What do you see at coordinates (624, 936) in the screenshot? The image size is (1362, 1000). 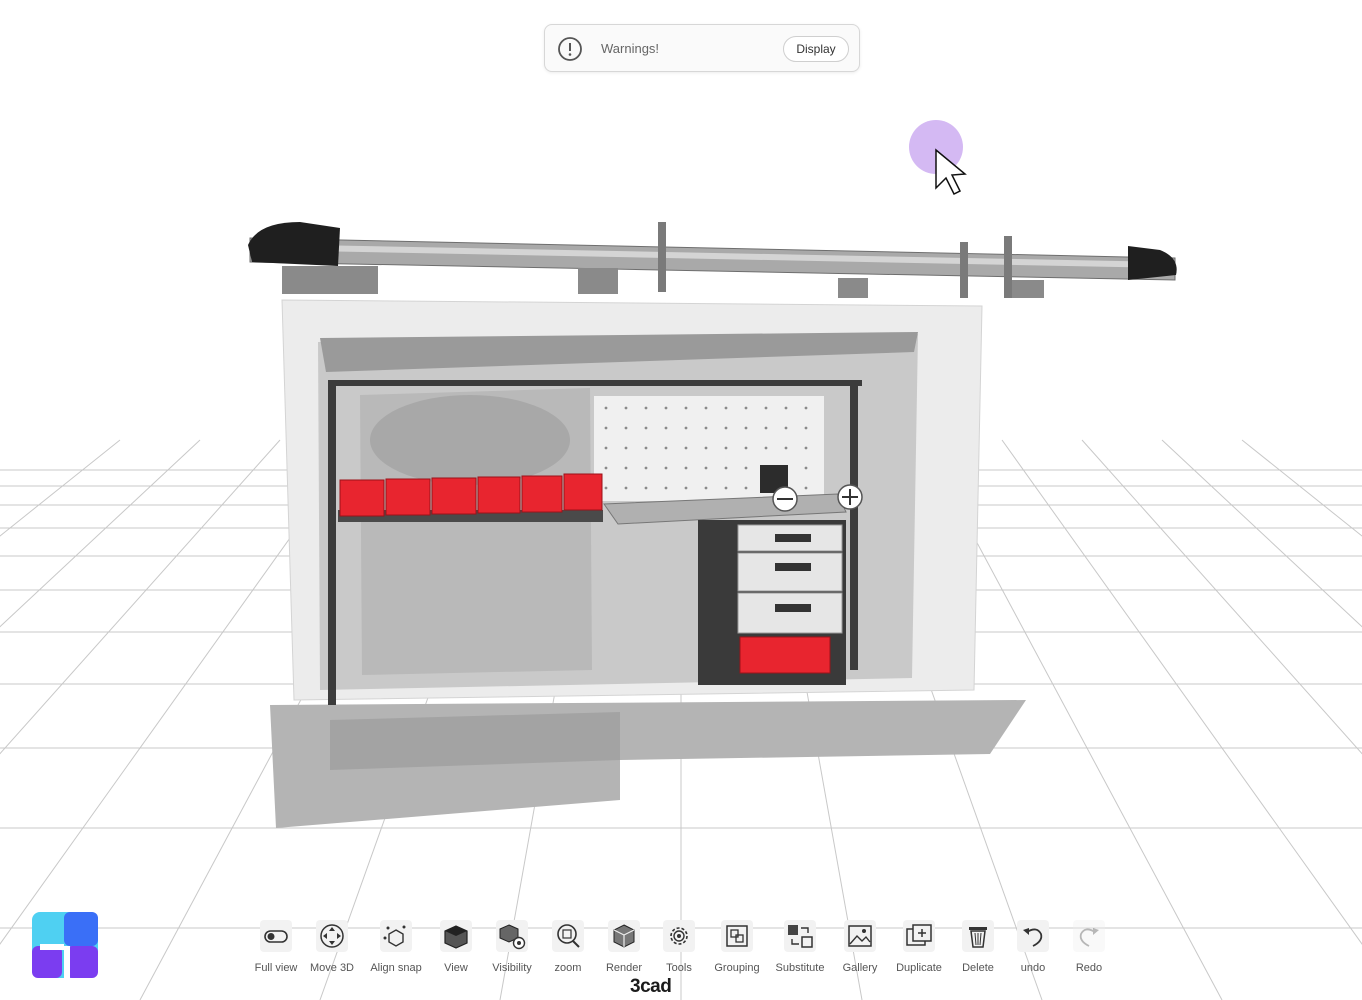 I see `render-icon` at bounding box center [624, 936].